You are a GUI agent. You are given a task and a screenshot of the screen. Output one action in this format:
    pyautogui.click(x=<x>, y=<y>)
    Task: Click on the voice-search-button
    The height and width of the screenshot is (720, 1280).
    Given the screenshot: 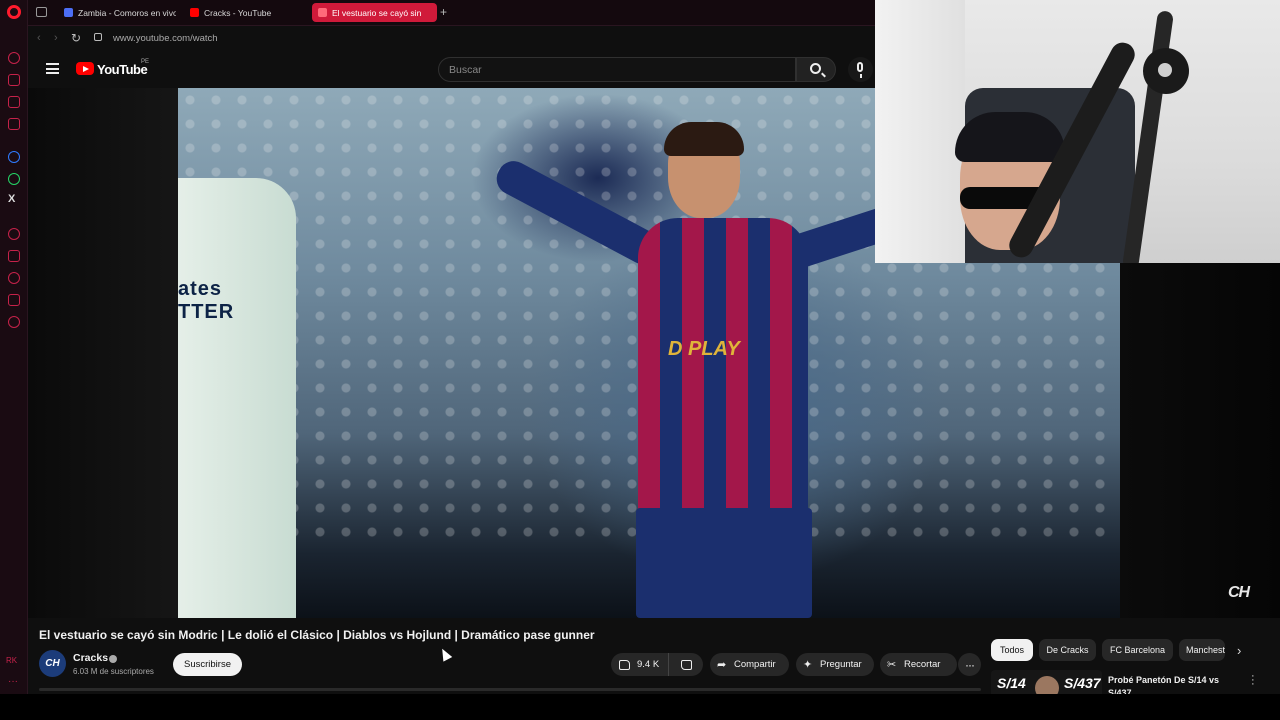 What is the action you would take?
    pyautogui.click(x=860, y=69)
    